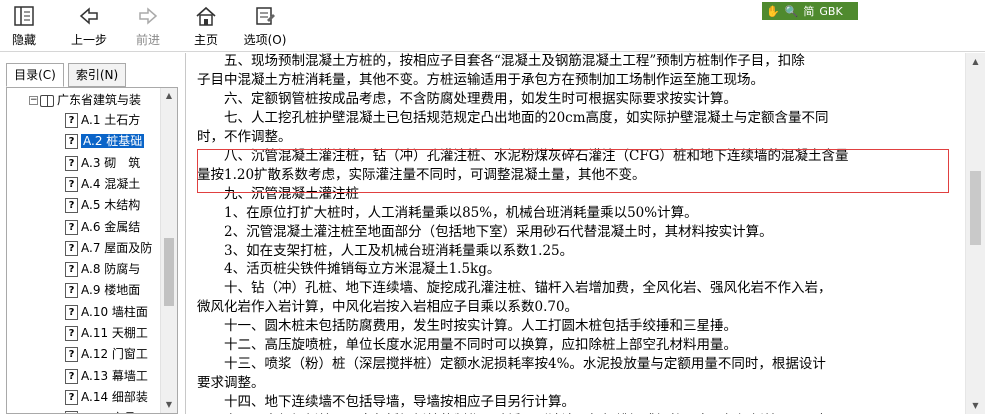 This screenshot has width=985, height=414. I want to click on tree-item-title: 细部装, so click(129, 396).